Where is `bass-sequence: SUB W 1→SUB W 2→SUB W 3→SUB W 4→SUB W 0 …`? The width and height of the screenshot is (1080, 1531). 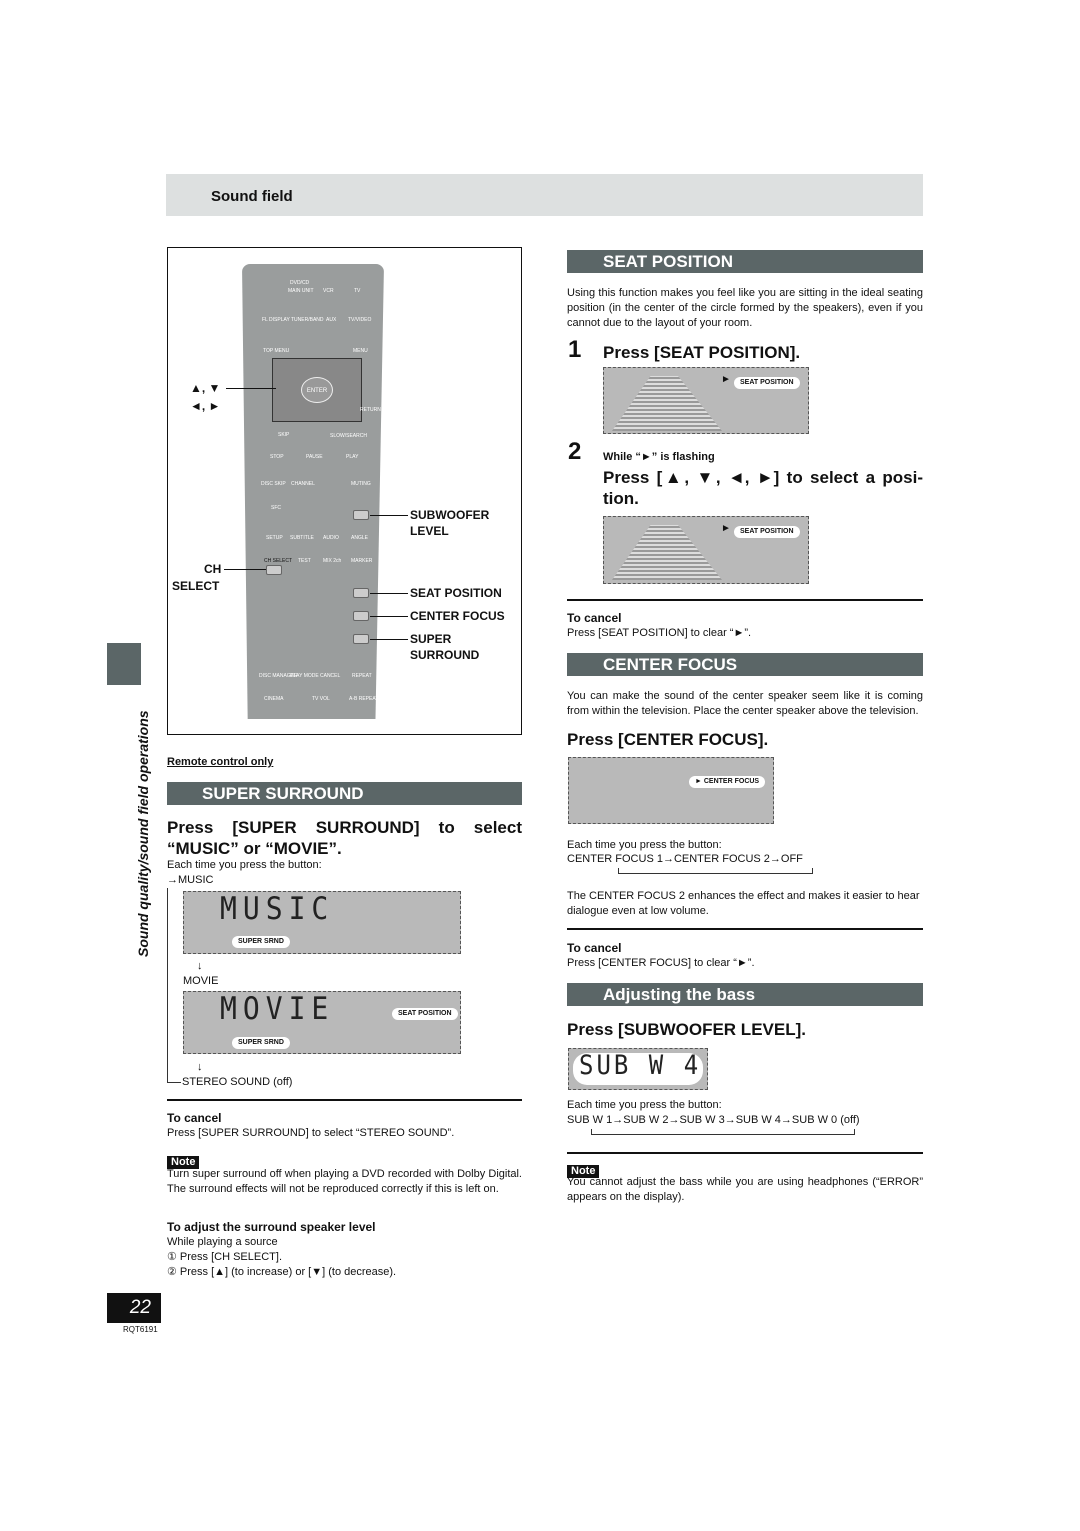 bass-sequence: SUB W 1→SUB W 2→SUB W 3→SUB W 4→SUB W 0 … is located at coordinates (713, 1120).